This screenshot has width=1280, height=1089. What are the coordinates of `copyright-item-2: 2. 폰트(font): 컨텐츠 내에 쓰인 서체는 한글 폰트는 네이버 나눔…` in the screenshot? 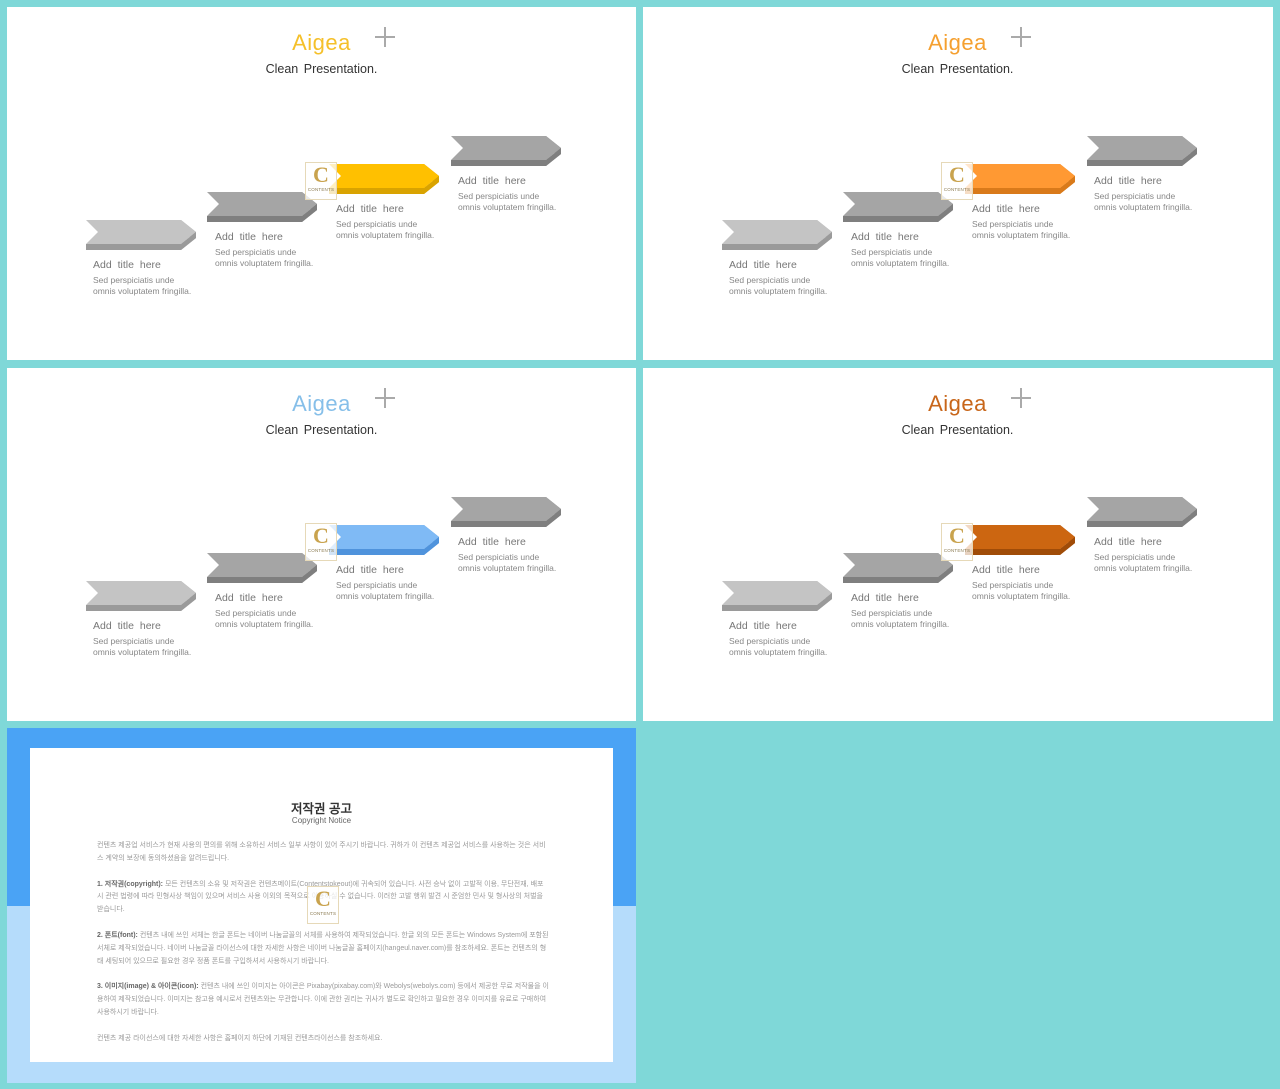 It's located at (323, 949).